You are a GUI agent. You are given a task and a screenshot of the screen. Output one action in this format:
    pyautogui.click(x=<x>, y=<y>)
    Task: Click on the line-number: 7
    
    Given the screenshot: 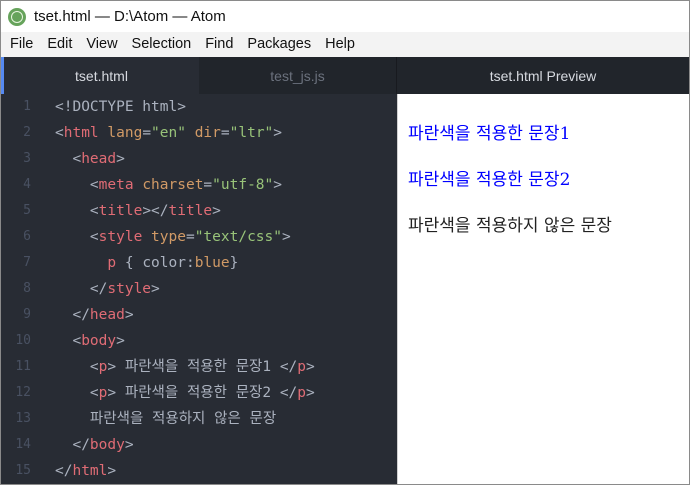 What is the action you would take?
    pyautogui.click(x=27, y=262)
    